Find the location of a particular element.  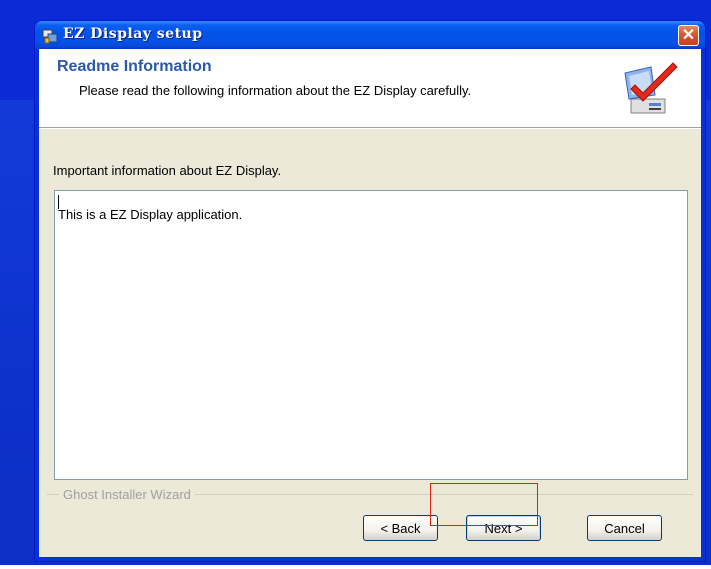

cancel-button: Cancel is located at coordinates (624, 528).